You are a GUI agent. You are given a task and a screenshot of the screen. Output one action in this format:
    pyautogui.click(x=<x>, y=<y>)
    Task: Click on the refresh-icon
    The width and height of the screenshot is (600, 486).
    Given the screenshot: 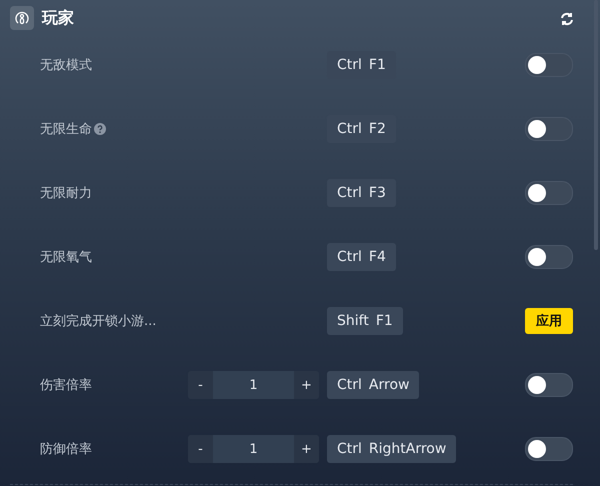 What is the action you would take?
    pyautogui.click(x=567, y=19)
    